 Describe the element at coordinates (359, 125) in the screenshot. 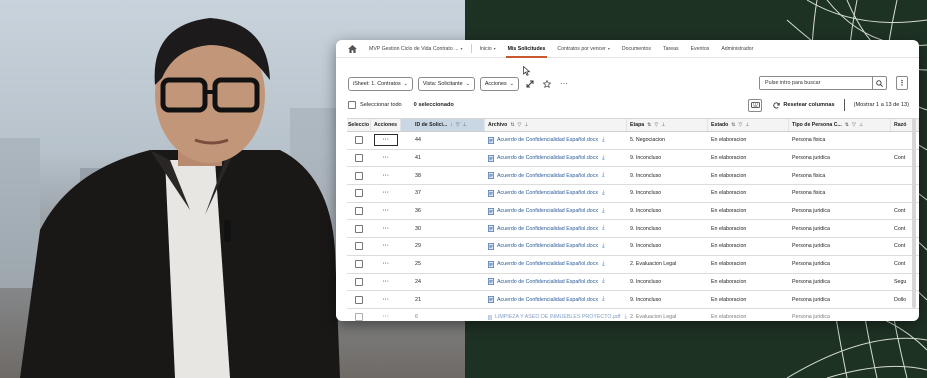

I see `column-header-select: Seleccio` at that location.